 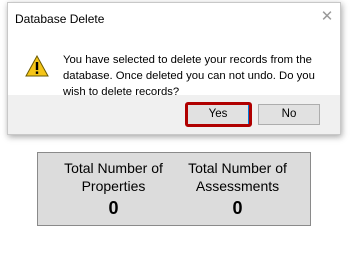 I want to click on assessments-count: 0, so click(x=237, y=208).